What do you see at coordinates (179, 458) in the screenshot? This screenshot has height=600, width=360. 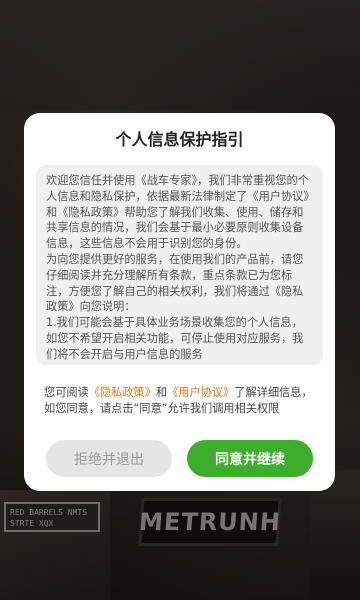 I see `dialog-buttons: 拒绝并退出 同意并继续` at bounding box center [179, 458].